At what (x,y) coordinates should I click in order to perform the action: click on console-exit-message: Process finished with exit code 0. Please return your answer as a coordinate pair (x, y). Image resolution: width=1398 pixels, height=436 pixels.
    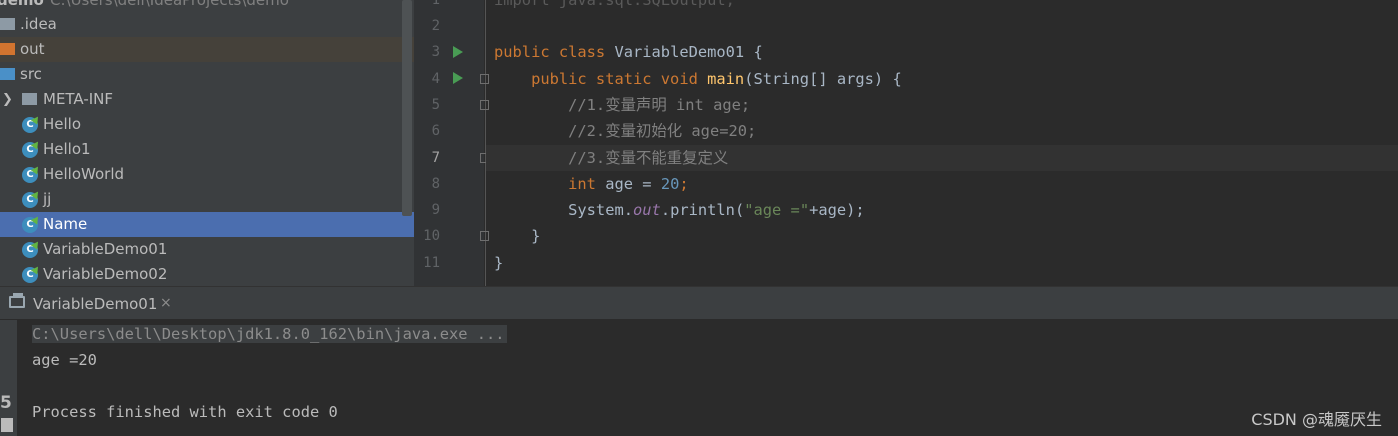
    Looking at the image, I should click on (185, 412).